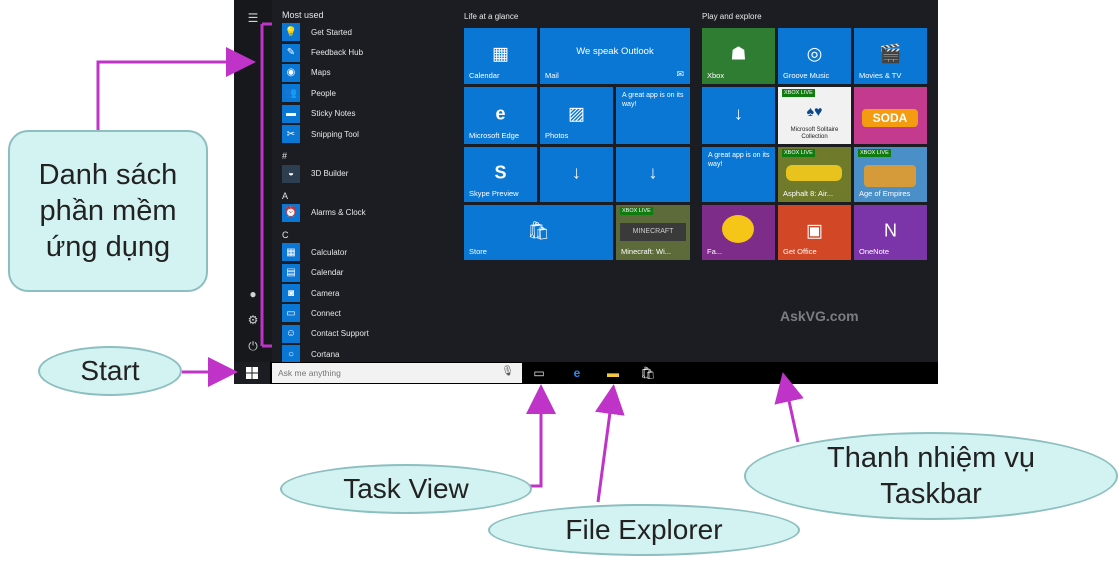 The image size is (1120, 574). Describe the element at coordinates (406, 489) in the screenshot. I see `callout-task-view: Task View` at that location.